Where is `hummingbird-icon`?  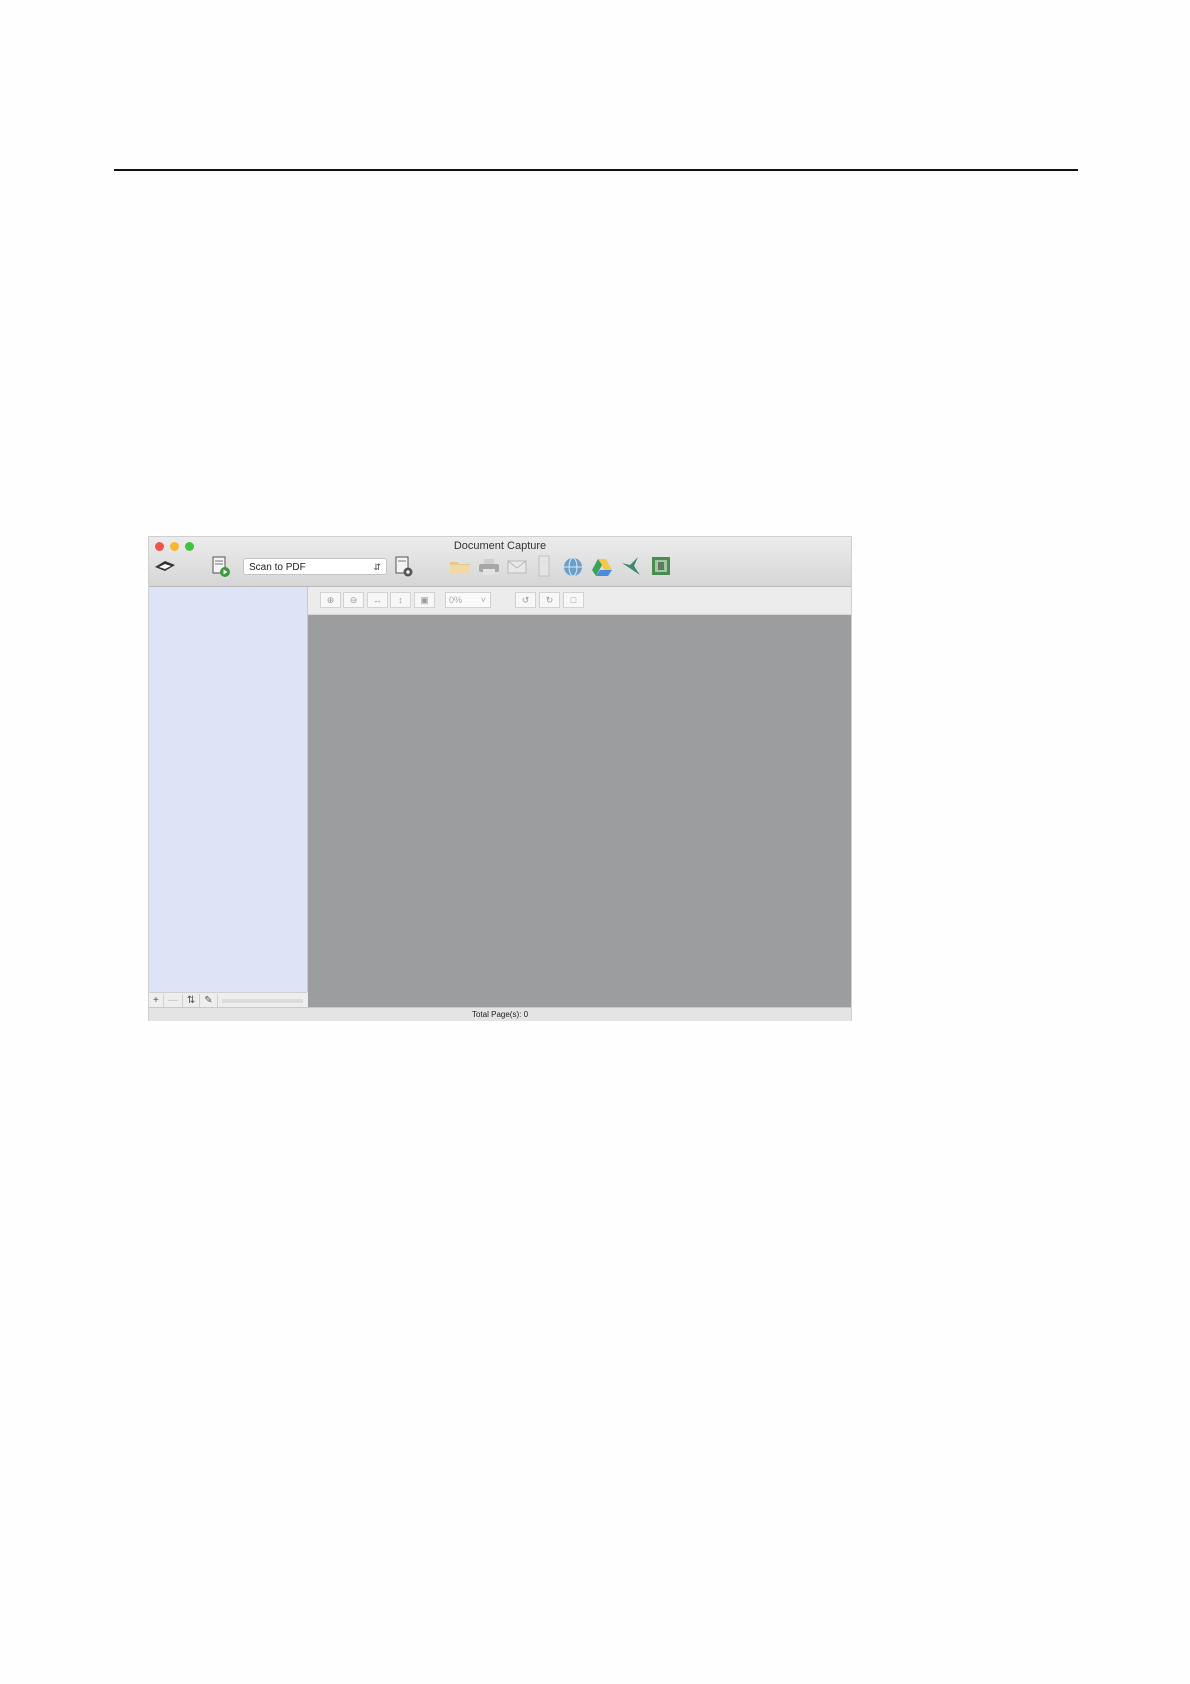
hummingbird-icon is located at coordinates (631, 566).